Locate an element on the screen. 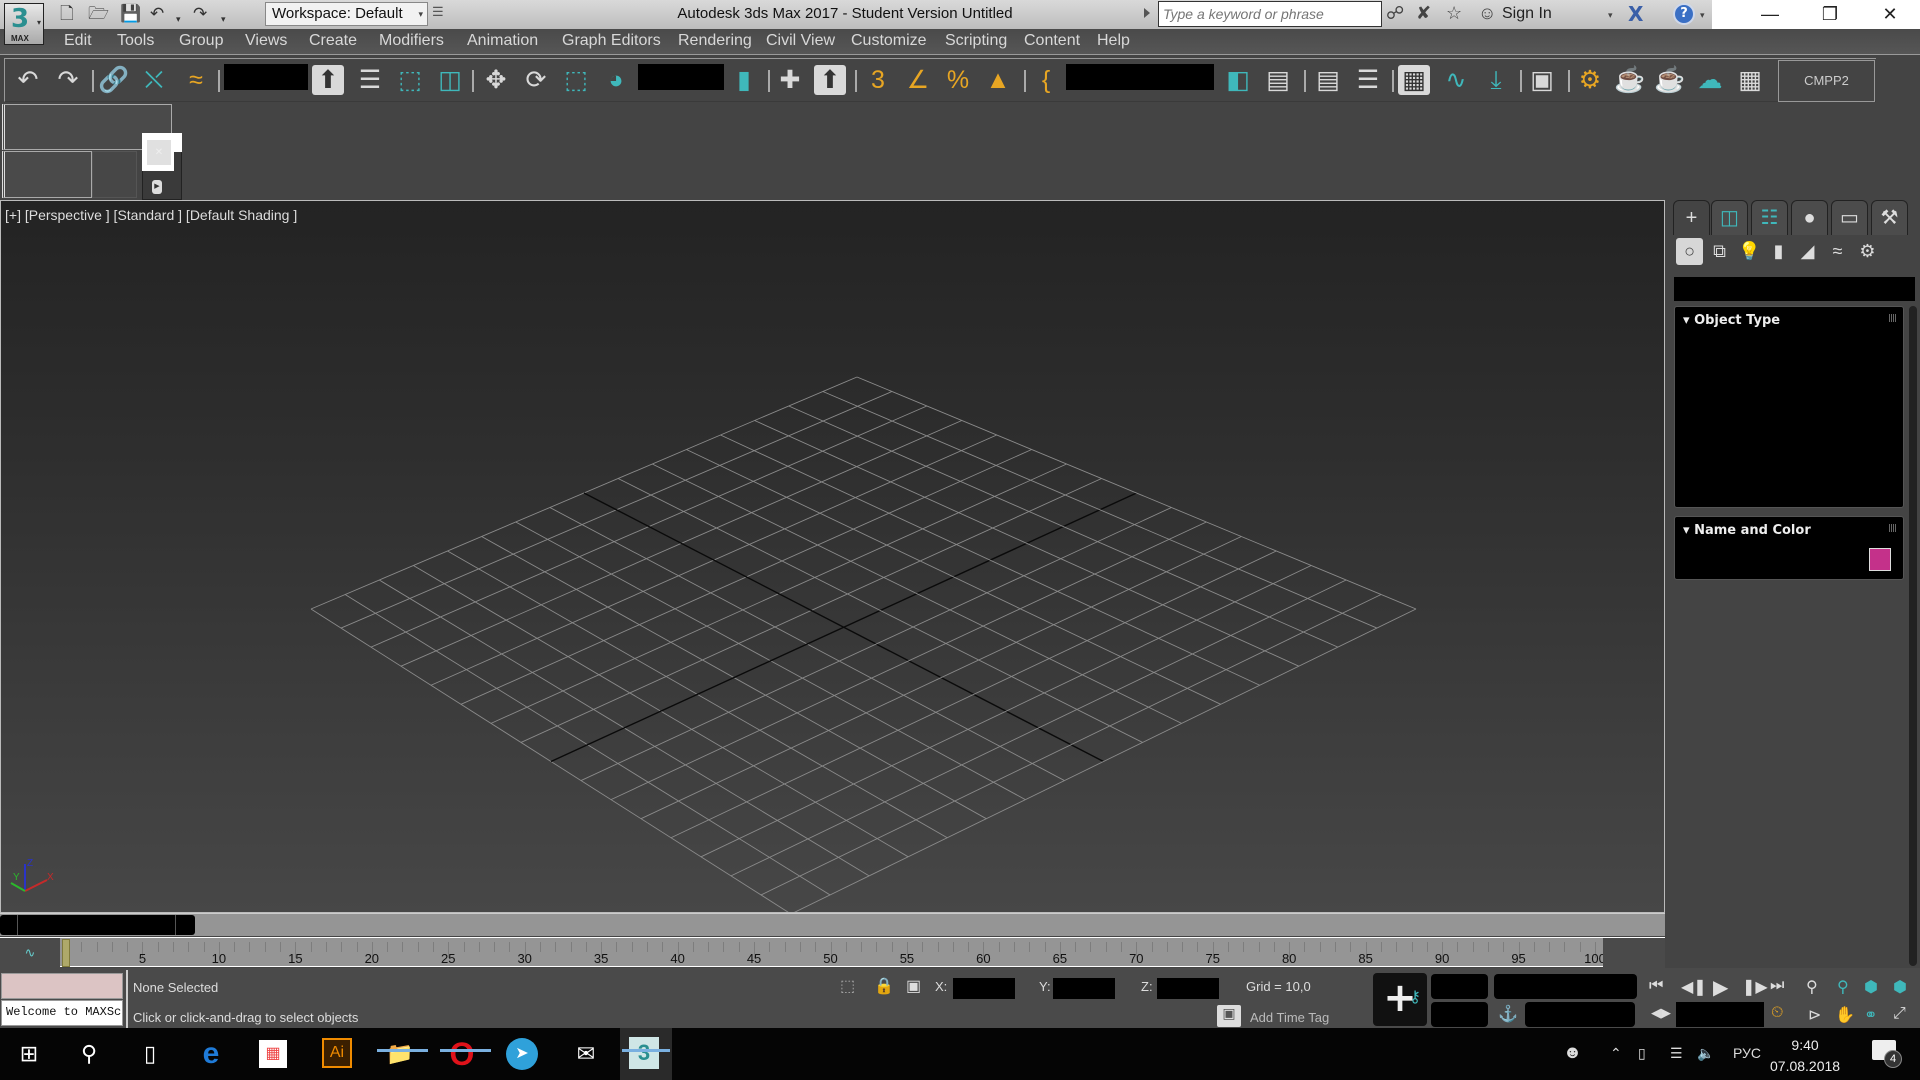  menu-views: Views is located at coordinates (266, 41).